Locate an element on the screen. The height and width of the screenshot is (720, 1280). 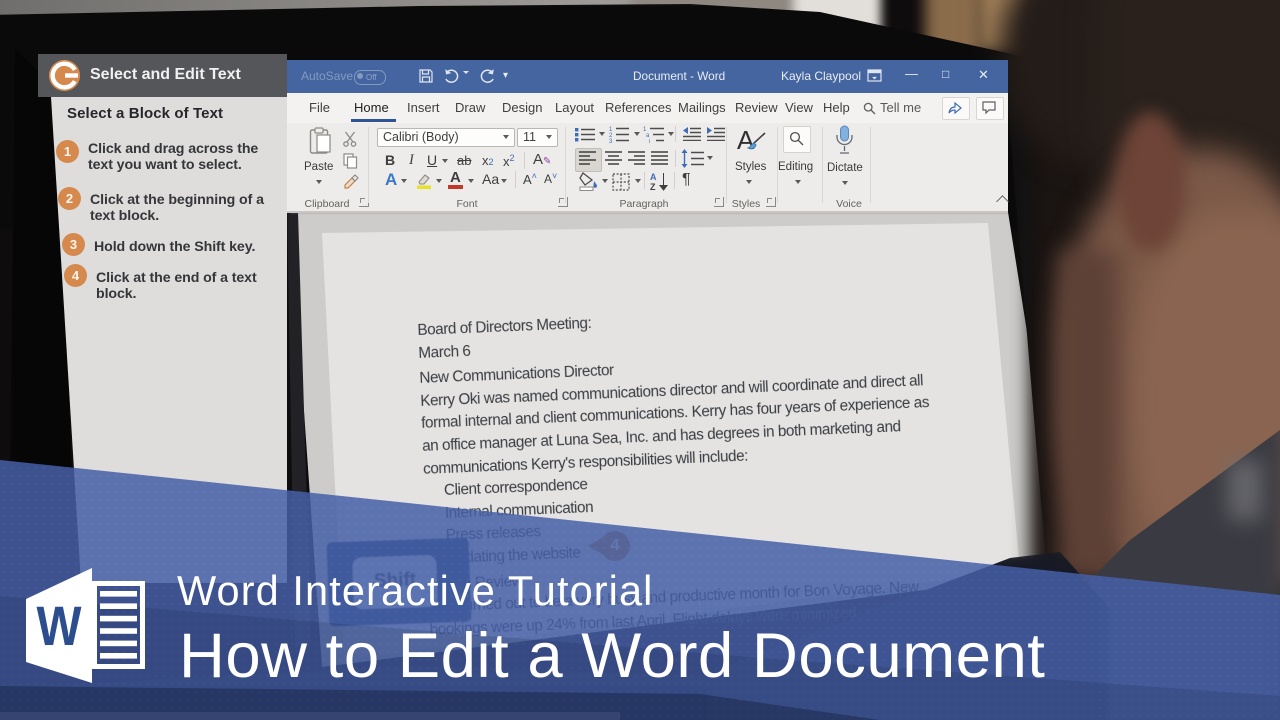
svg-text: W is located at coordinates (59, 625).